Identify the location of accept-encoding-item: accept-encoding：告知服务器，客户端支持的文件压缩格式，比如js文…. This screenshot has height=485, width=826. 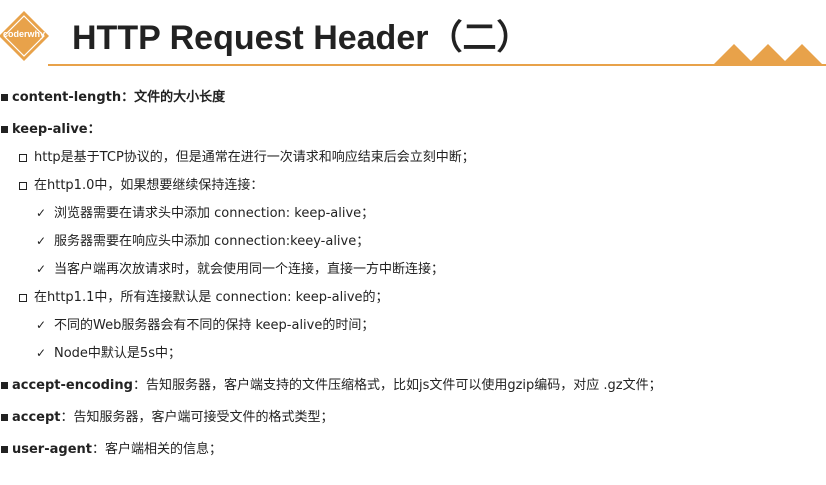
(337, 385).